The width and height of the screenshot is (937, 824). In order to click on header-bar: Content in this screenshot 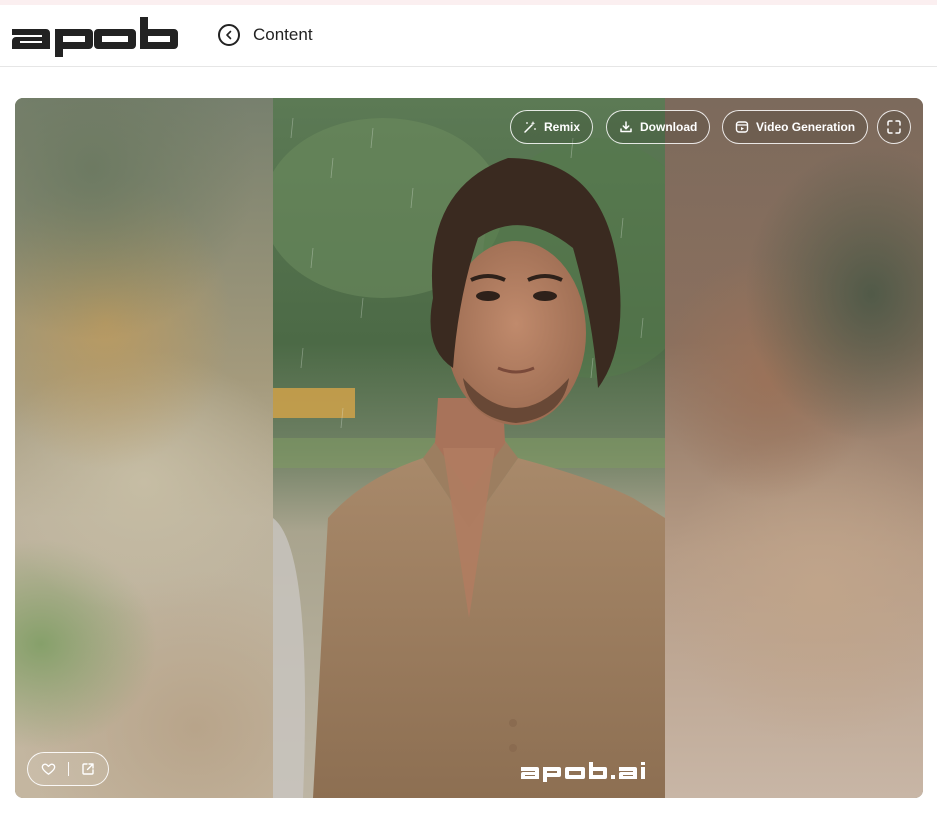, I will do `click(468, 36)`.